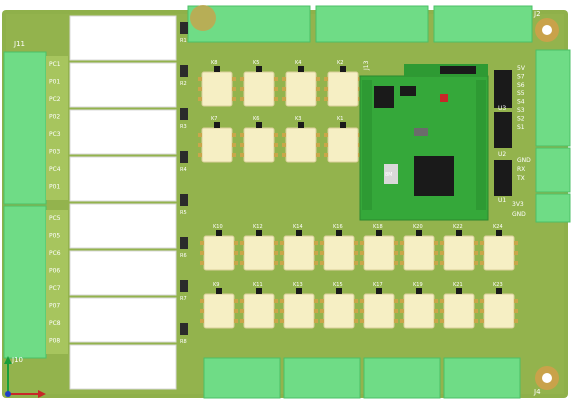 The height and width of the screenshot is (402, 575). I want to click on ic-label: U2, so click(502, 154).